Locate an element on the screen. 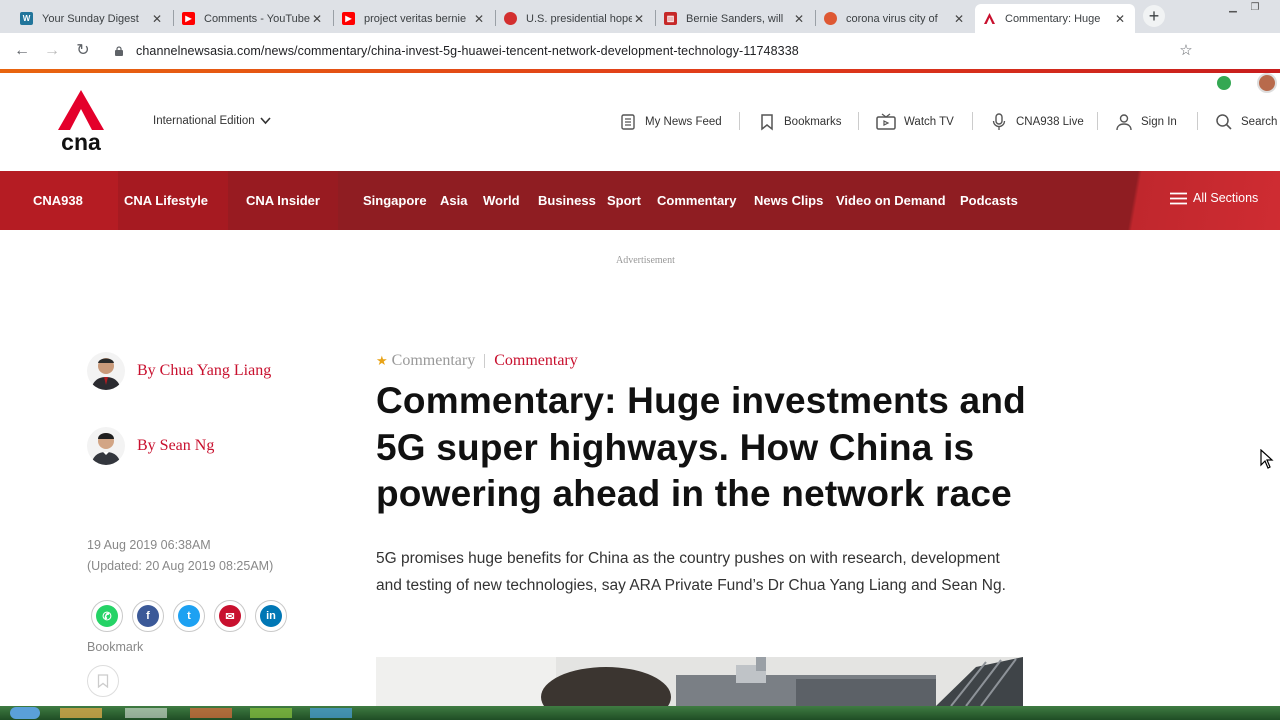 Image resolution: width=1280 pixels, height=720 pixels. nav-item-news-clips: News Clips is located at coordinates (788, 200).